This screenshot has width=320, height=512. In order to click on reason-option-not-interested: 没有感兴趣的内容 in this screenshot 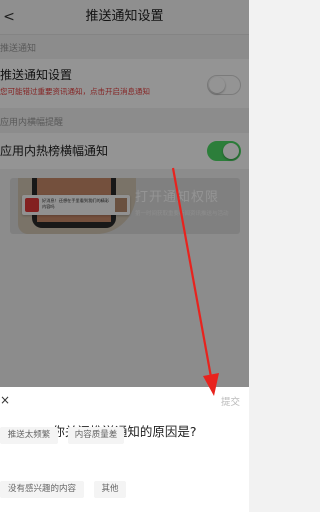, I will do `click(42, 489)`.